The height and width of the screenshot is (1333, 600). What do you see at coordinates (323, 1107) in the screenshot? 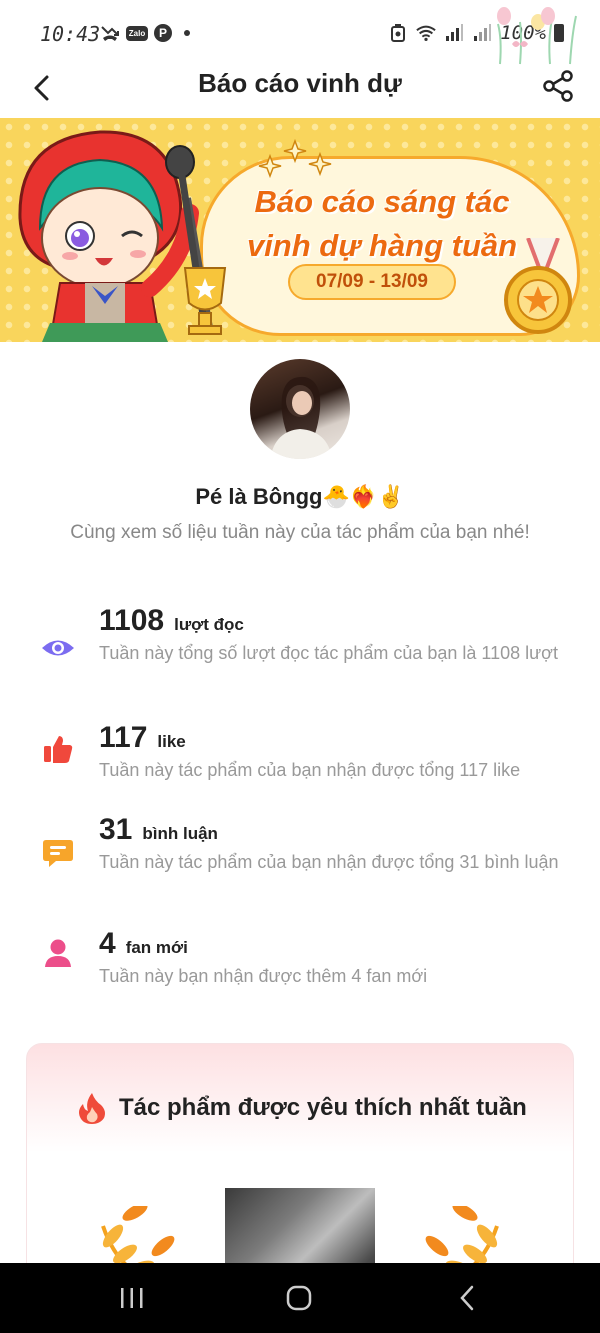
I see `favorite-title: Tác phẩm được yêu thích nhất tuần` at bounding box center [323, 1107].